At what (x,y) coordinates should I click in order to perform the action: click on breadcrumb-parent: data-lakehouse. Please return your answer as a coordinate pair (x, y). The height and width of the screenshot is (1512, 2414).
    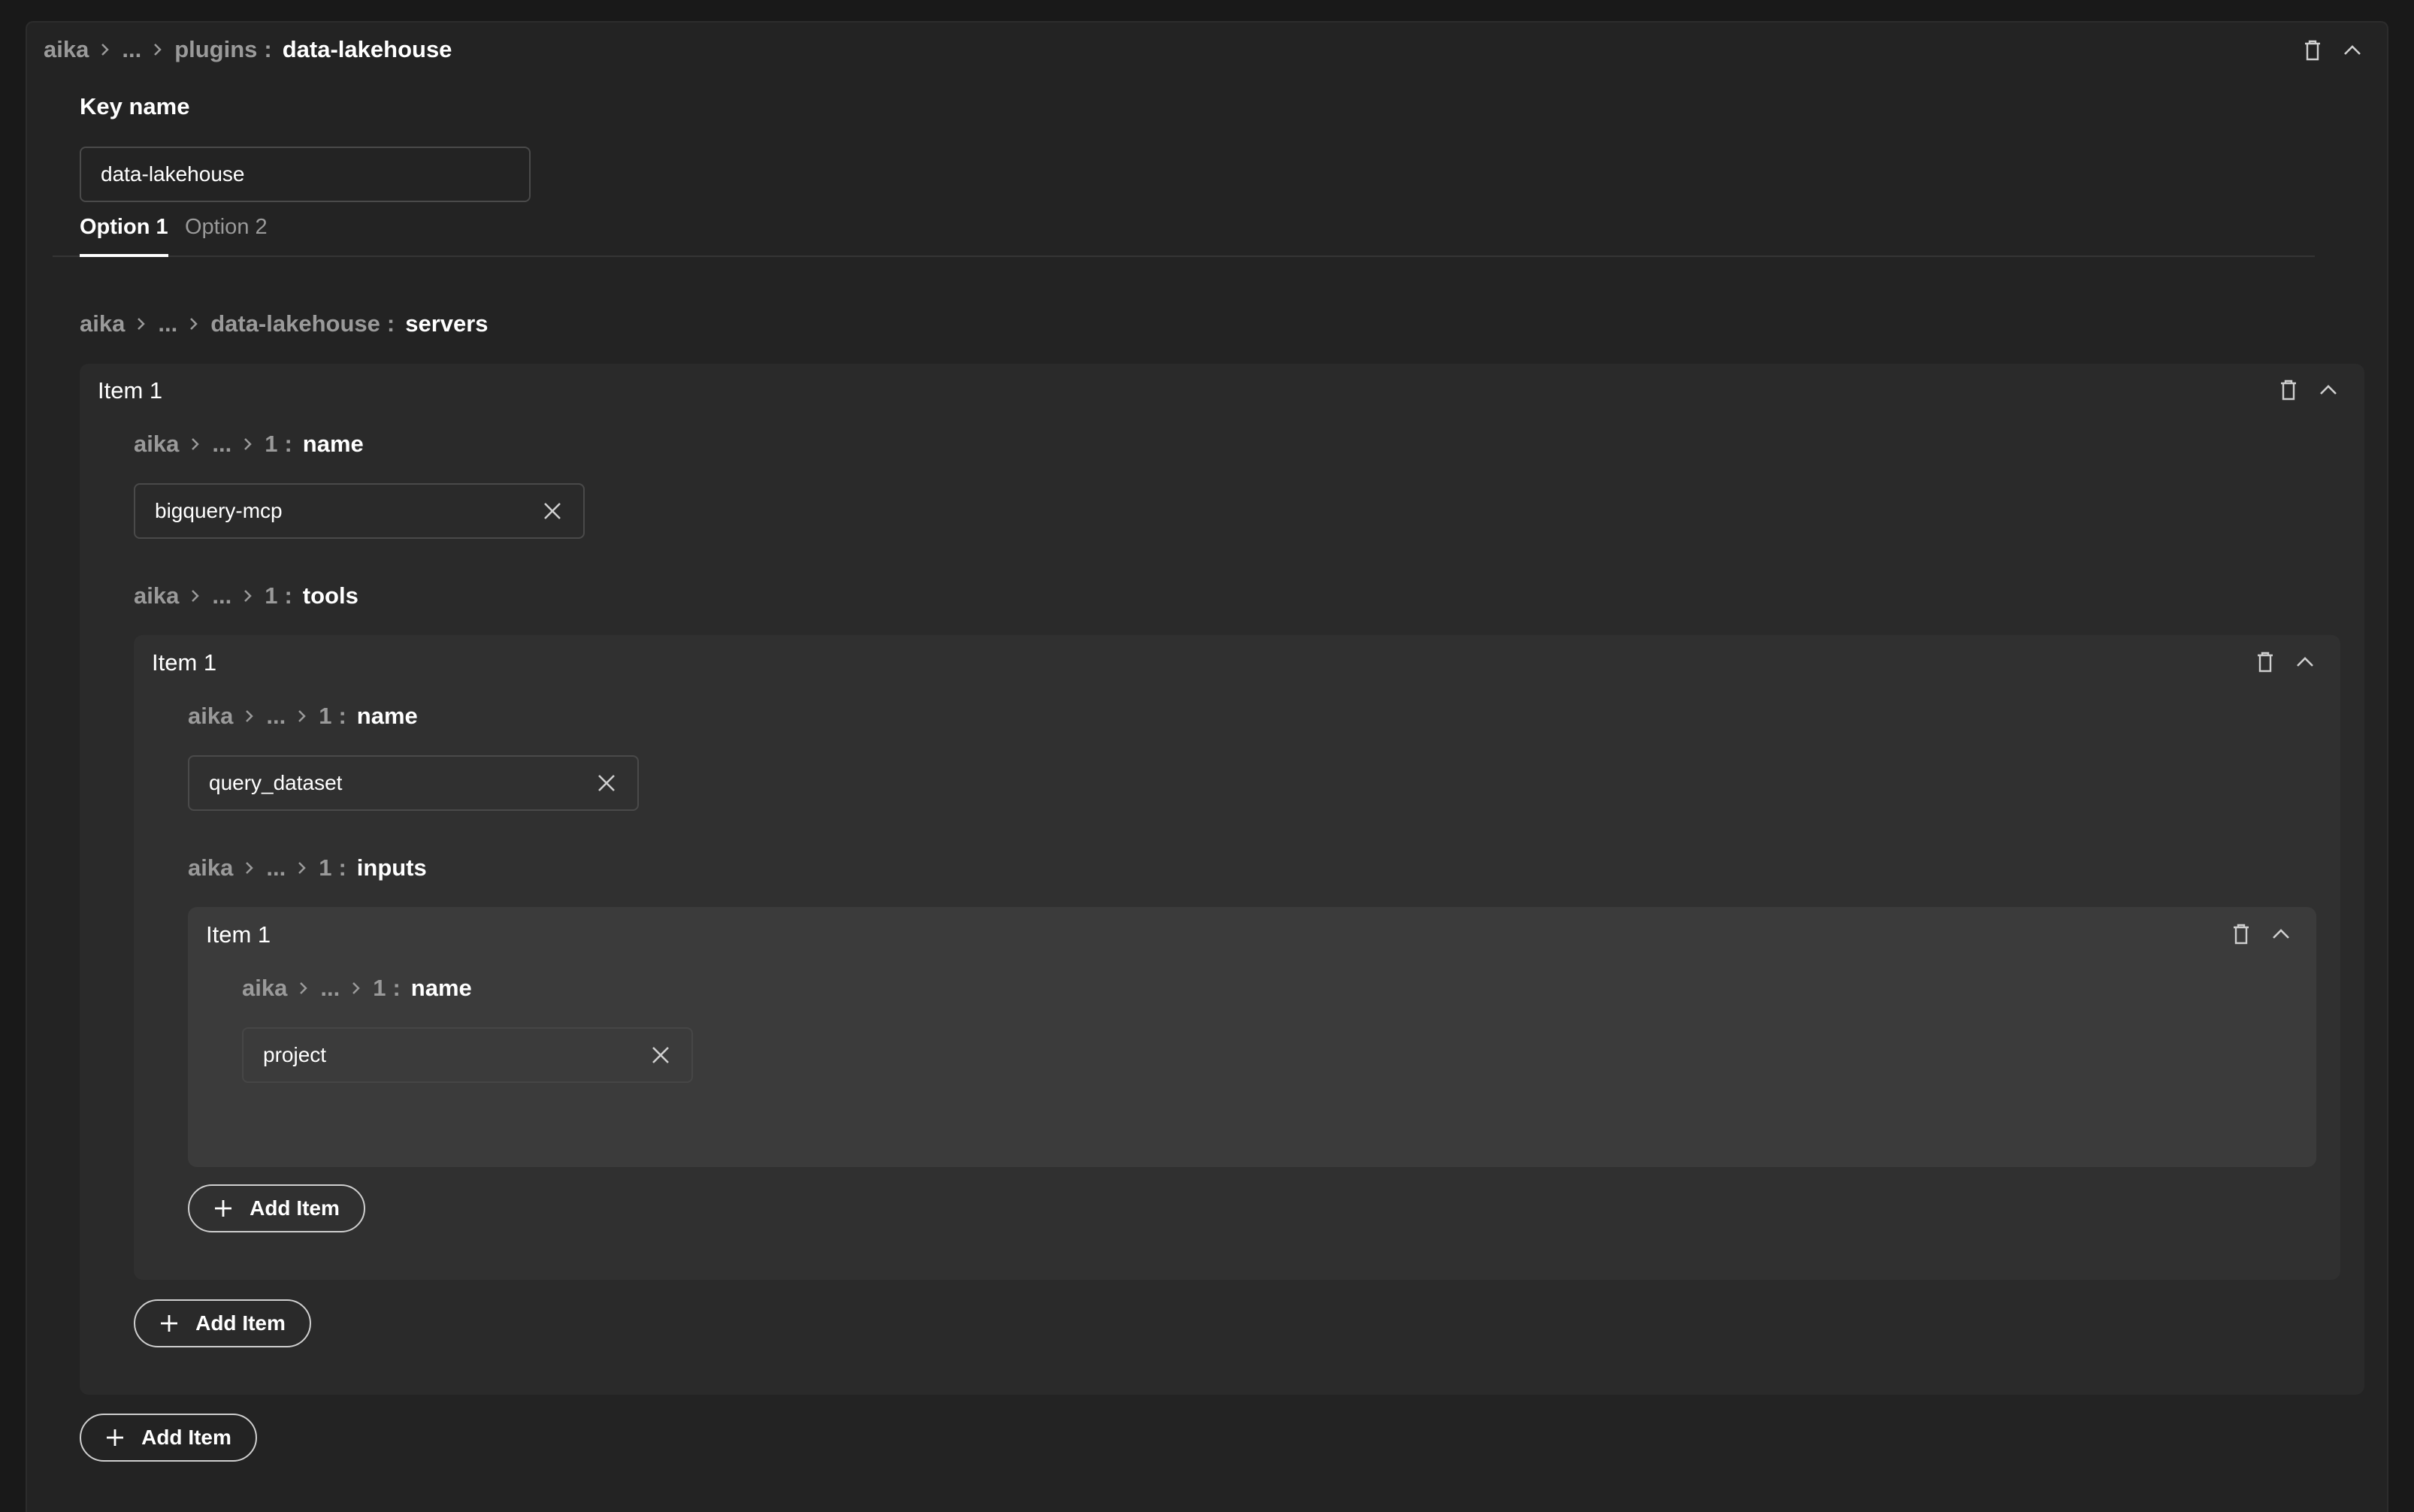
    Looking at the image, I should click on (295, 323).